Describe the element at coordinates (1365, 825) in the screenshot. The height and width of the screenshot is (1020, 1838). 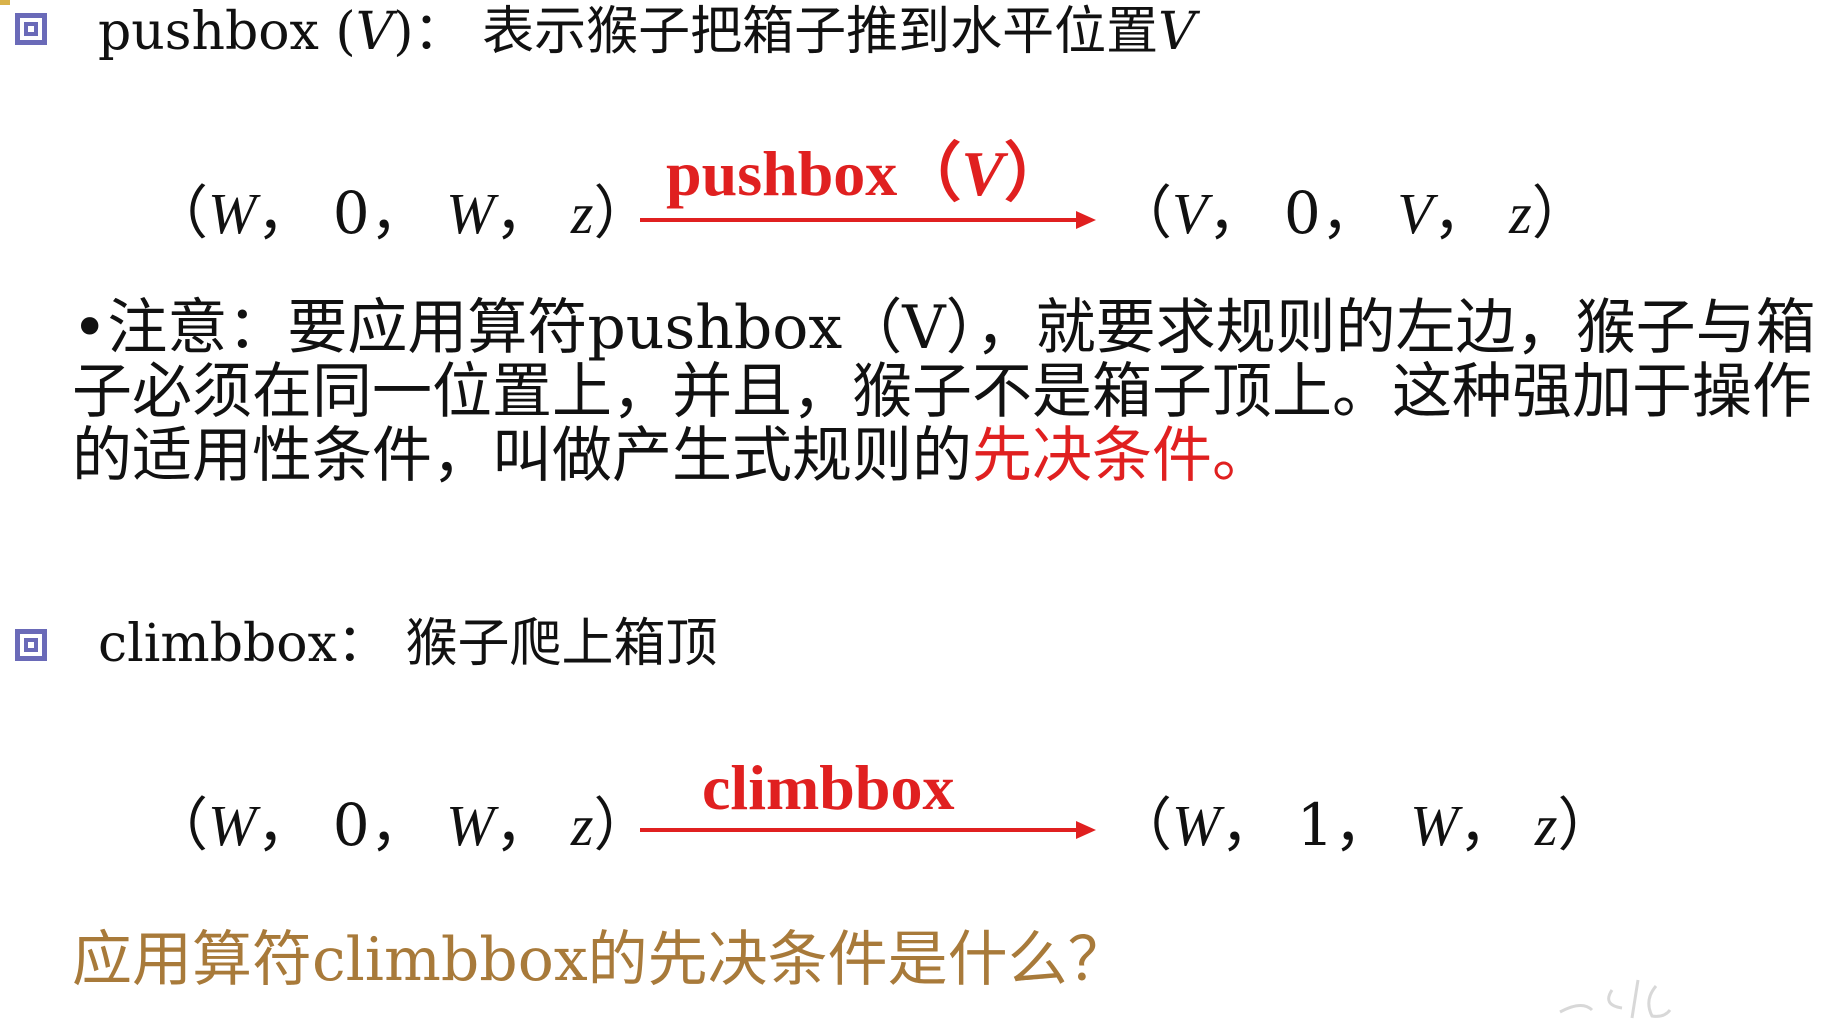
I see `climbbox-rule-right-state: （W， 1， W， z）` at that location.